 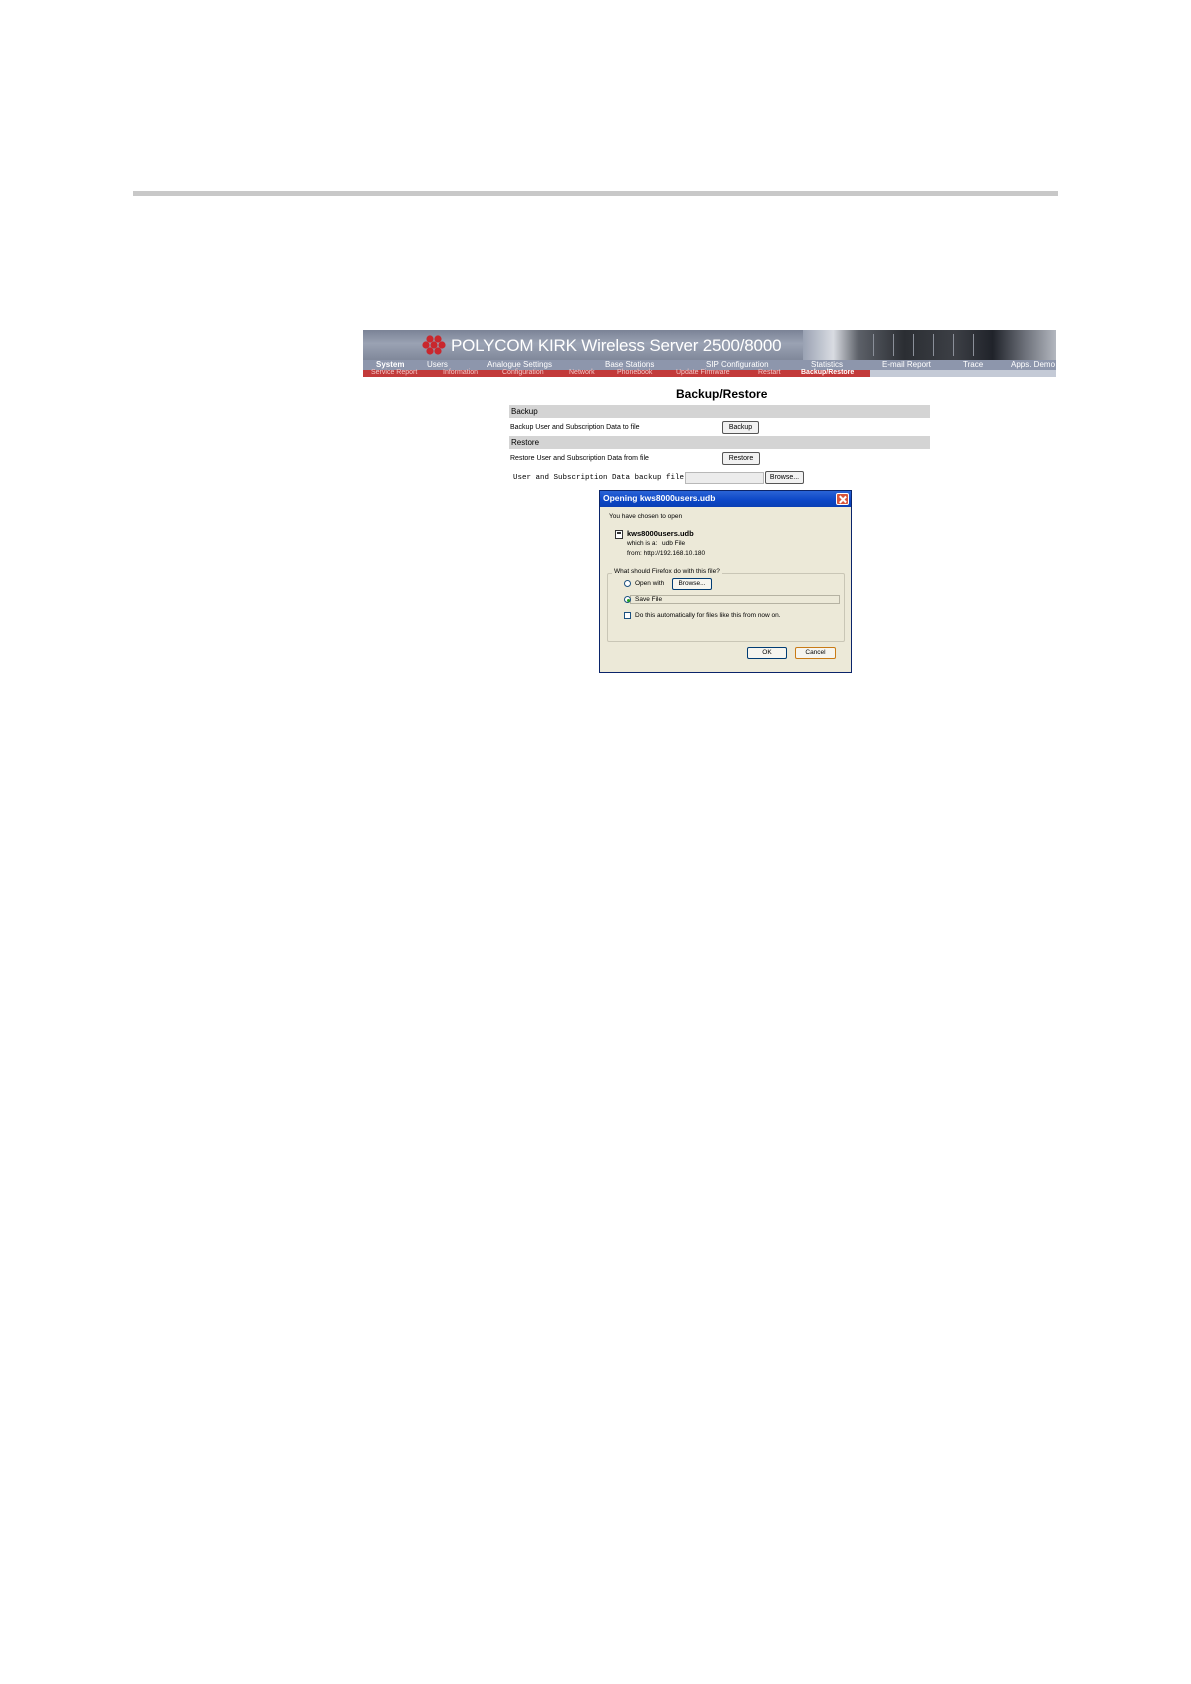 What do you see at coordinates (674, 543) in the screenshot?
I see `file-type-value: udb File` at bounding box center [674, 543].